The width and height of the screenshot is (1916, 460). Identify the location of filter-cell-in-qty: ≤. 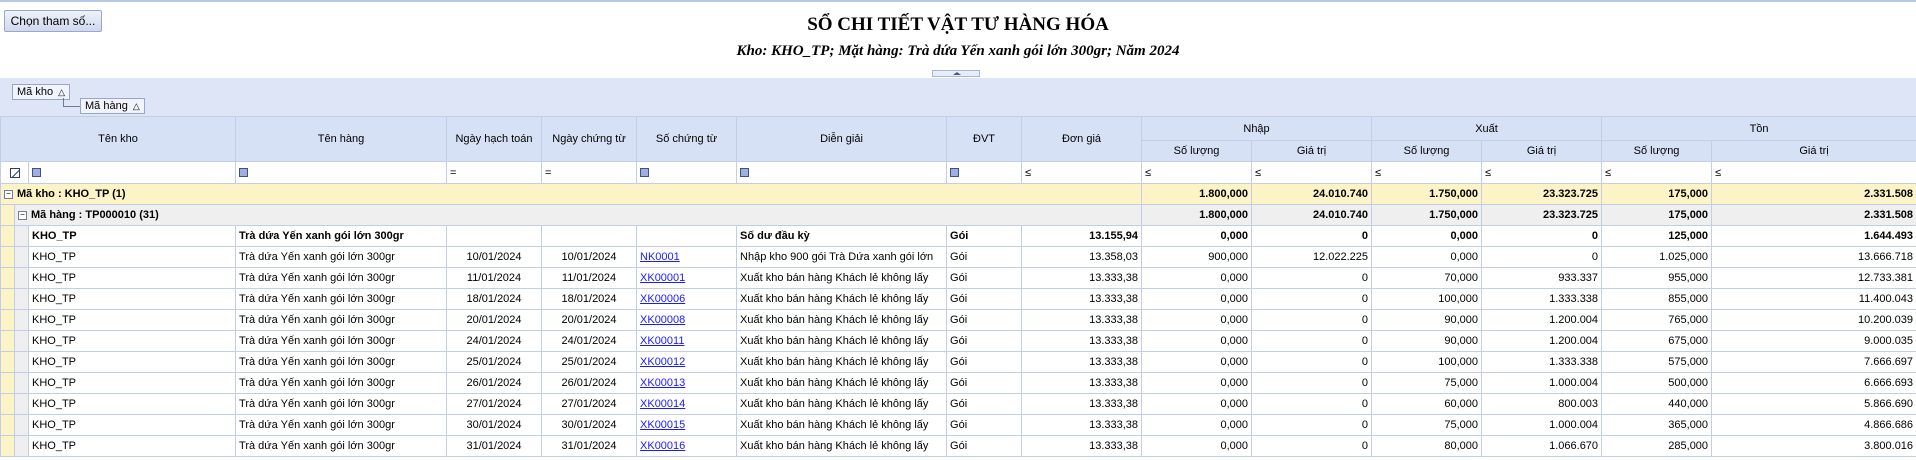
(1197, 172).